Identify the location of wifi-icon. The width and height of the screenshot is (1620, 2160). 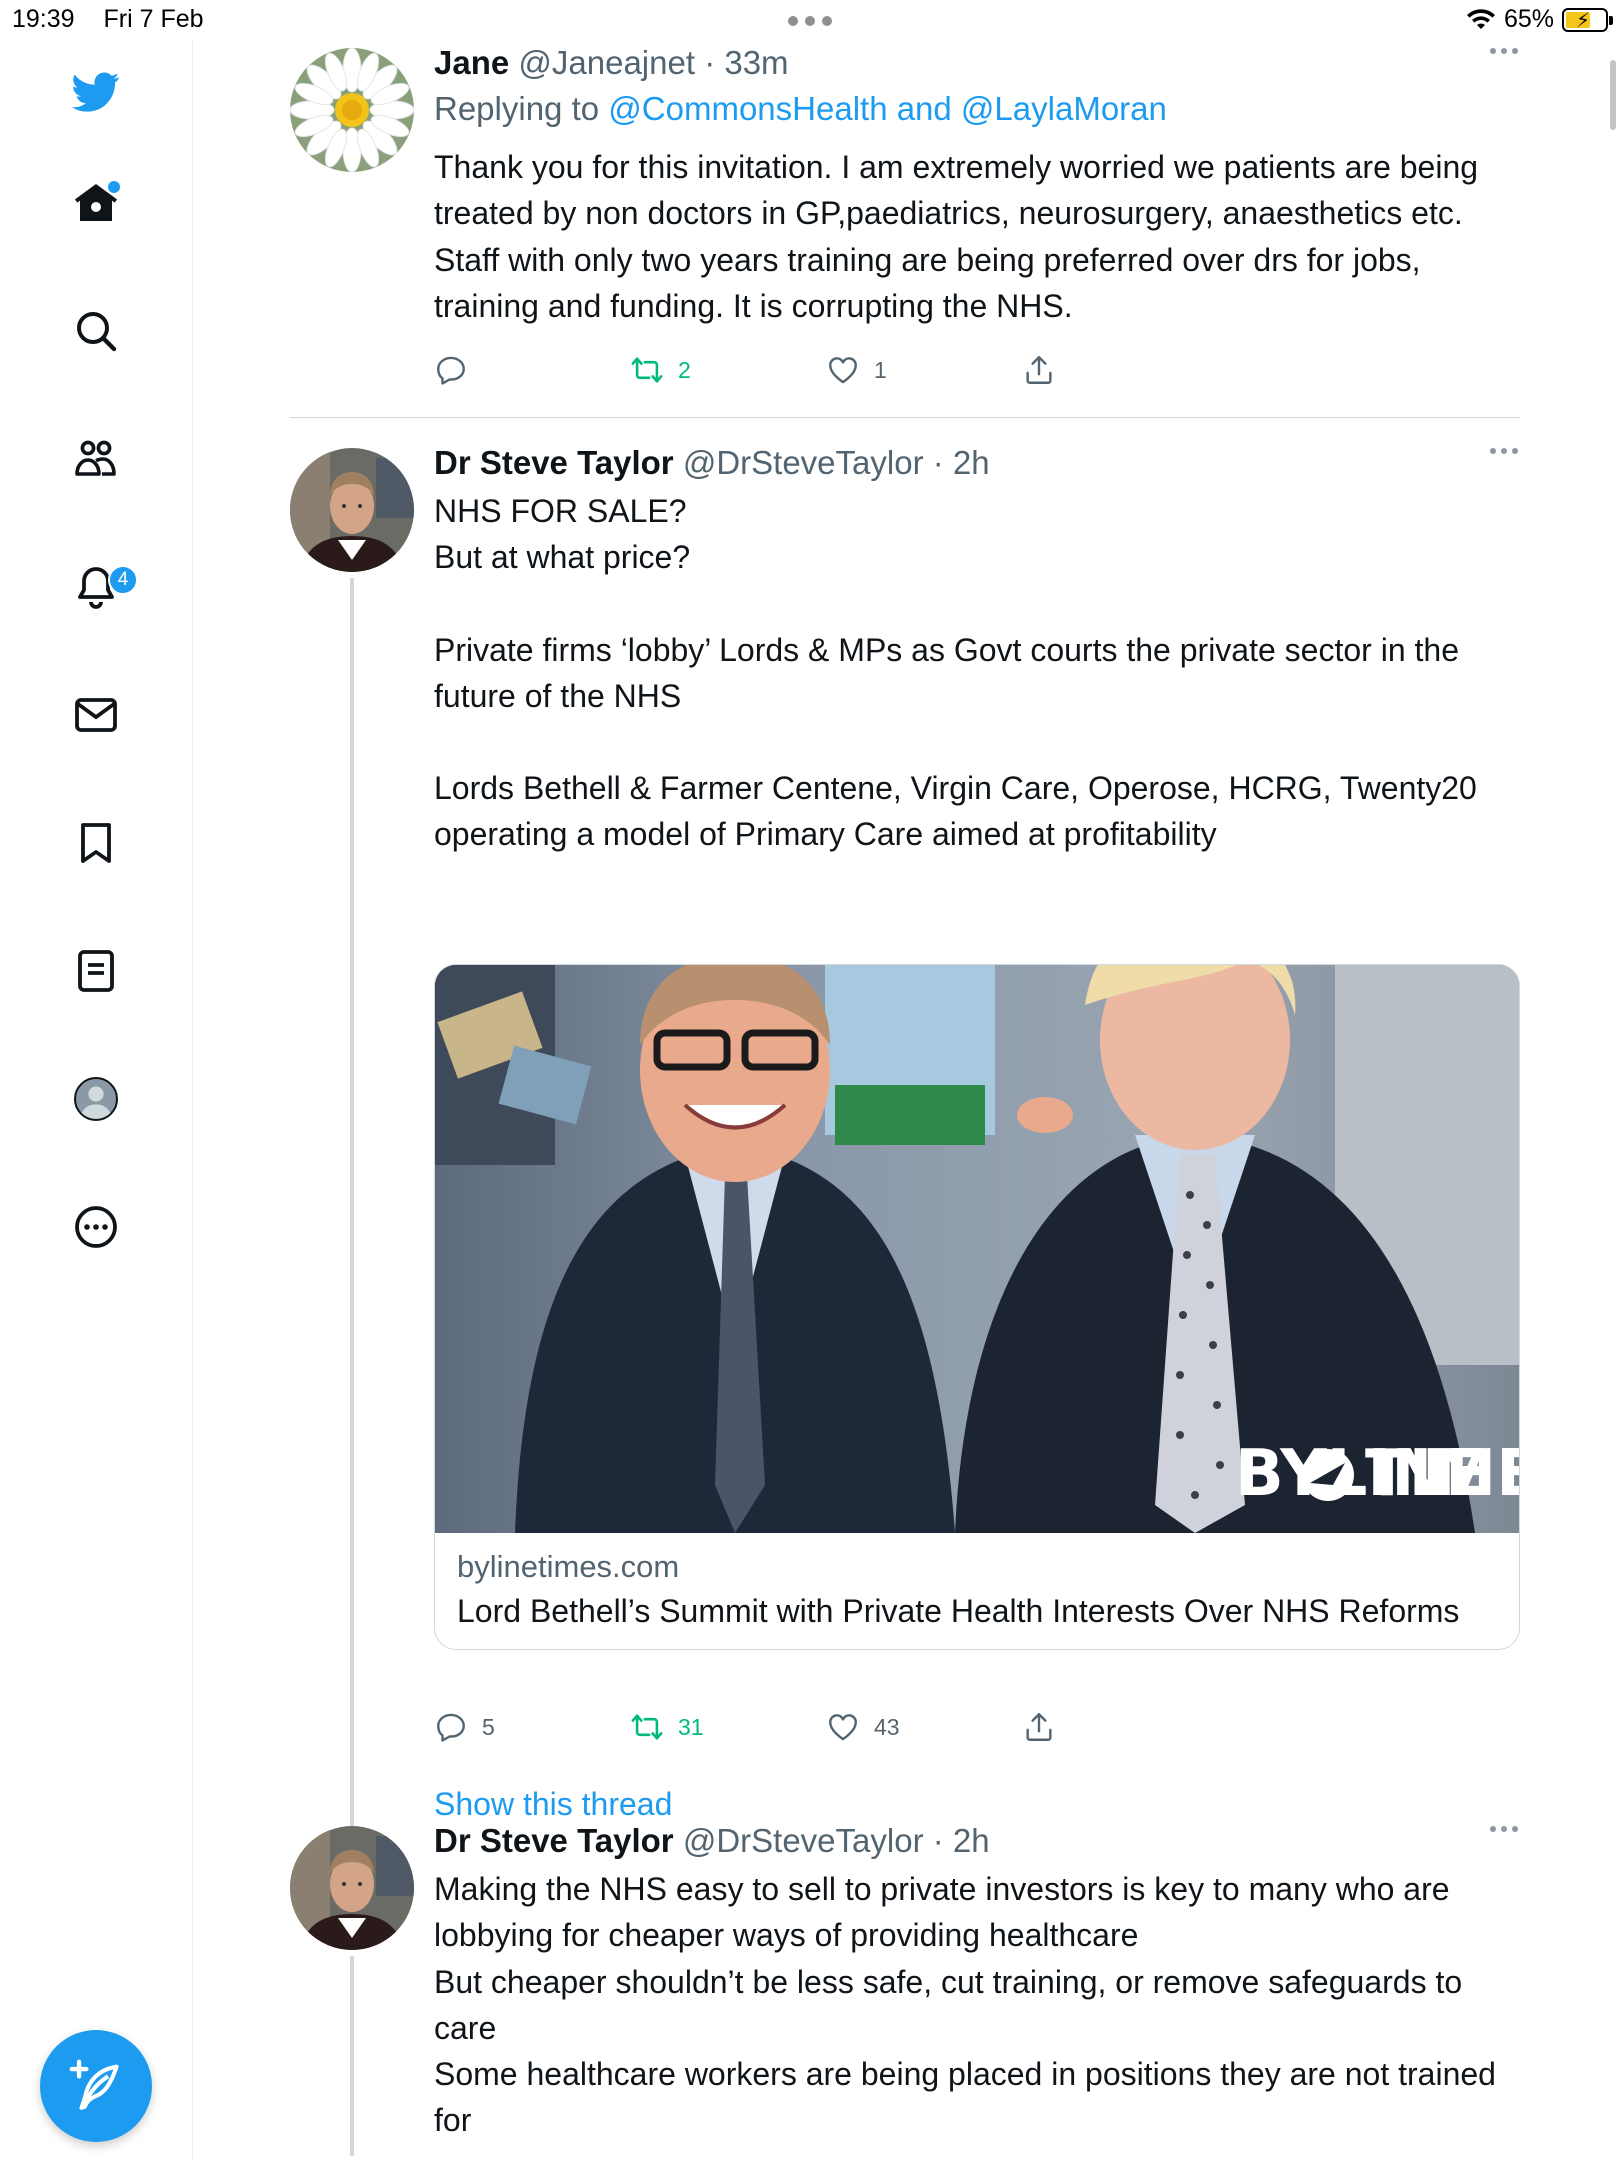
(1480, 18).